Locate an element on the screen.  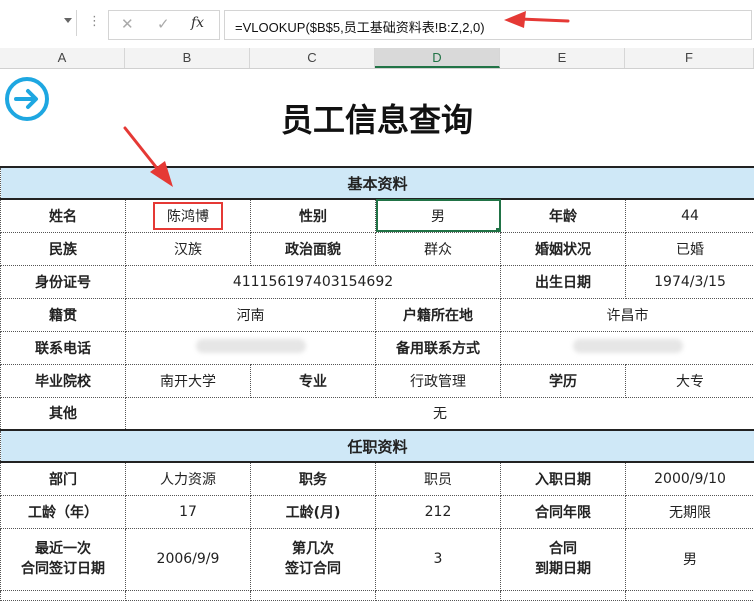
table-row: 其他 无 is located at coordinates (377, 413).